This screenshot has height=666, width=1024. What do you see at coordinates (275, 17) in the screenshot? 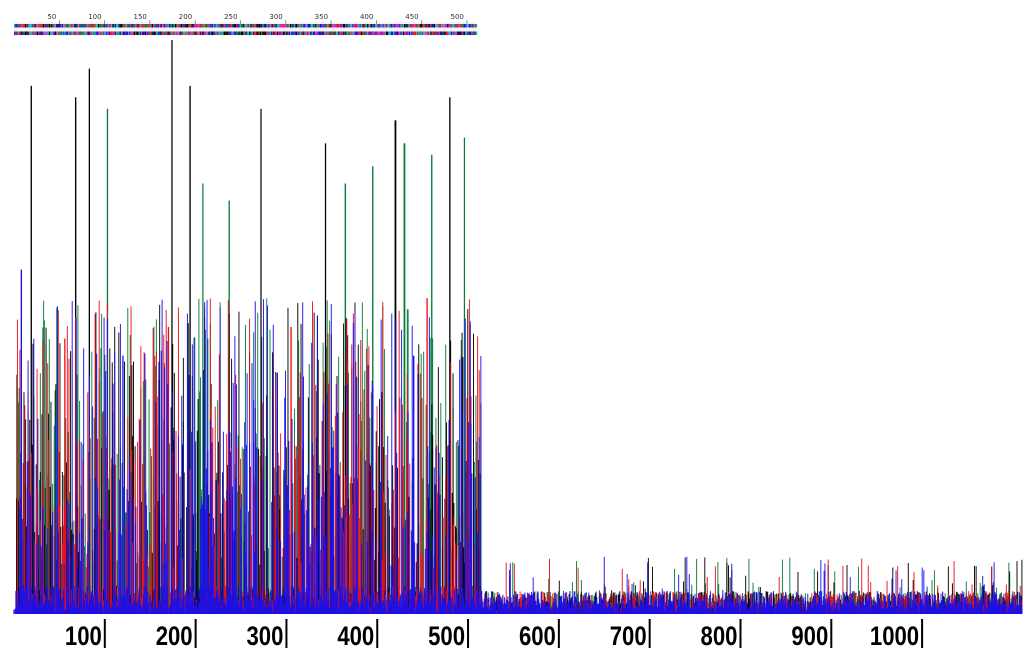
I see `sequence-tick-label: 300` at bounding box center [275, 17].